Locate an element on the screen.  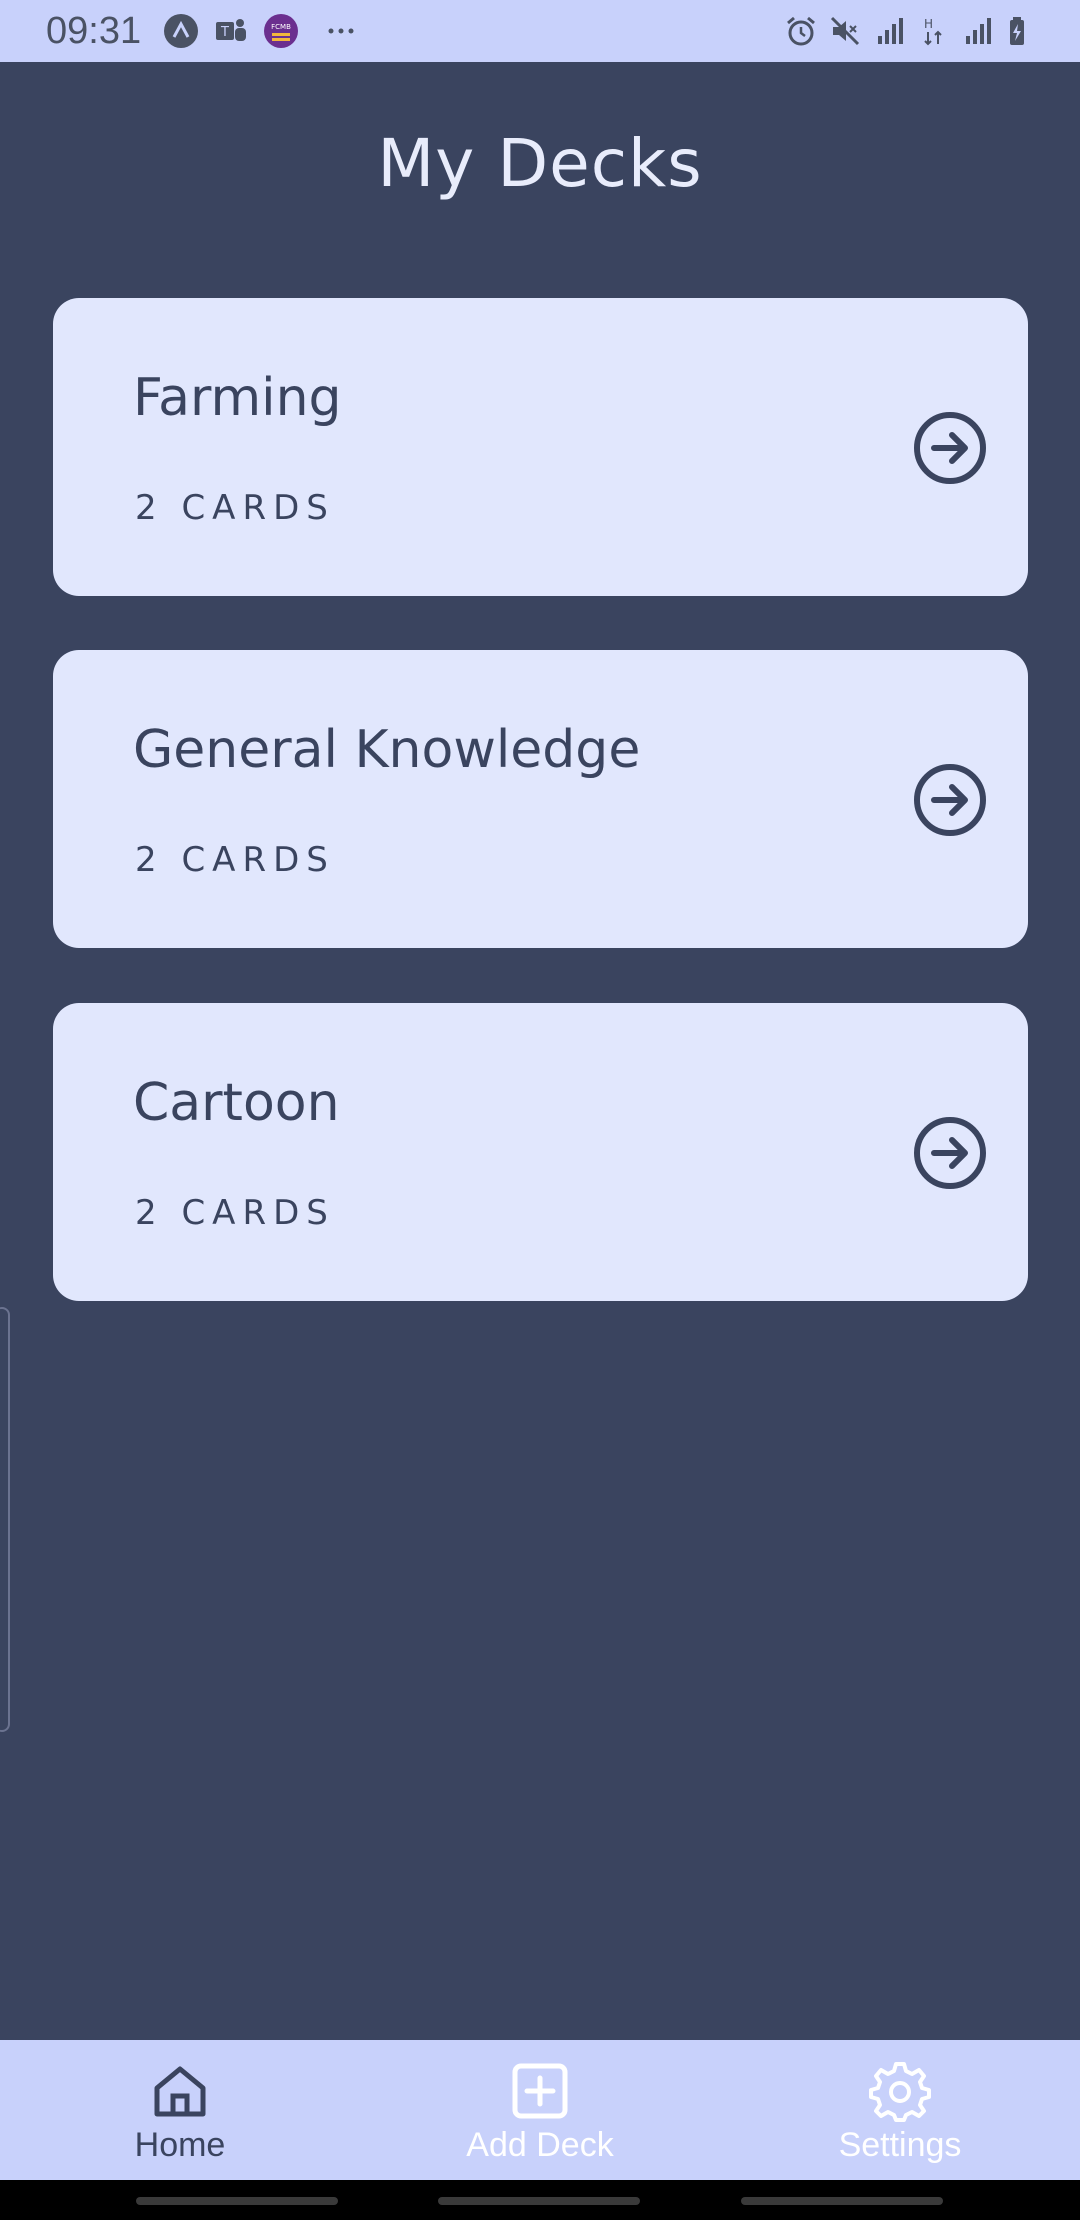
svg-text: H is located at coordinates (928, 24).